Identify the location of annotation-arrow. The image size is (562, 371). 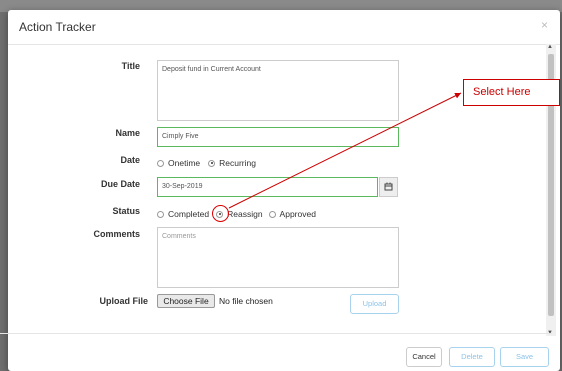
(345, 150).